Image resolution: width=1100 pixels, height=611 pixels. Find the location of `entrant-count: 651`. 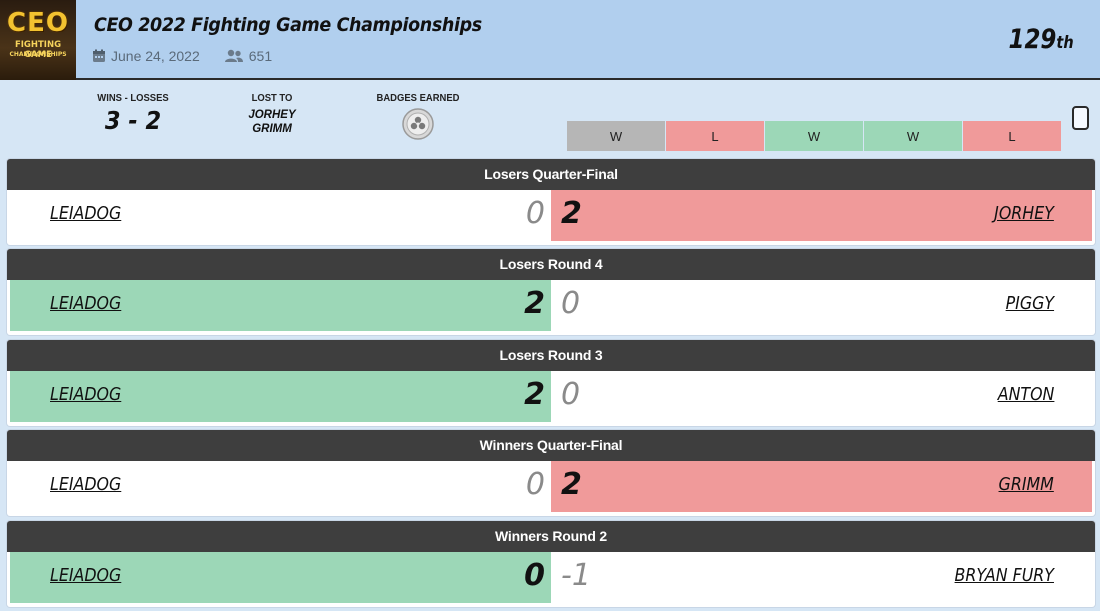

entrant-count: 651 is located at coordinates (260, 56).